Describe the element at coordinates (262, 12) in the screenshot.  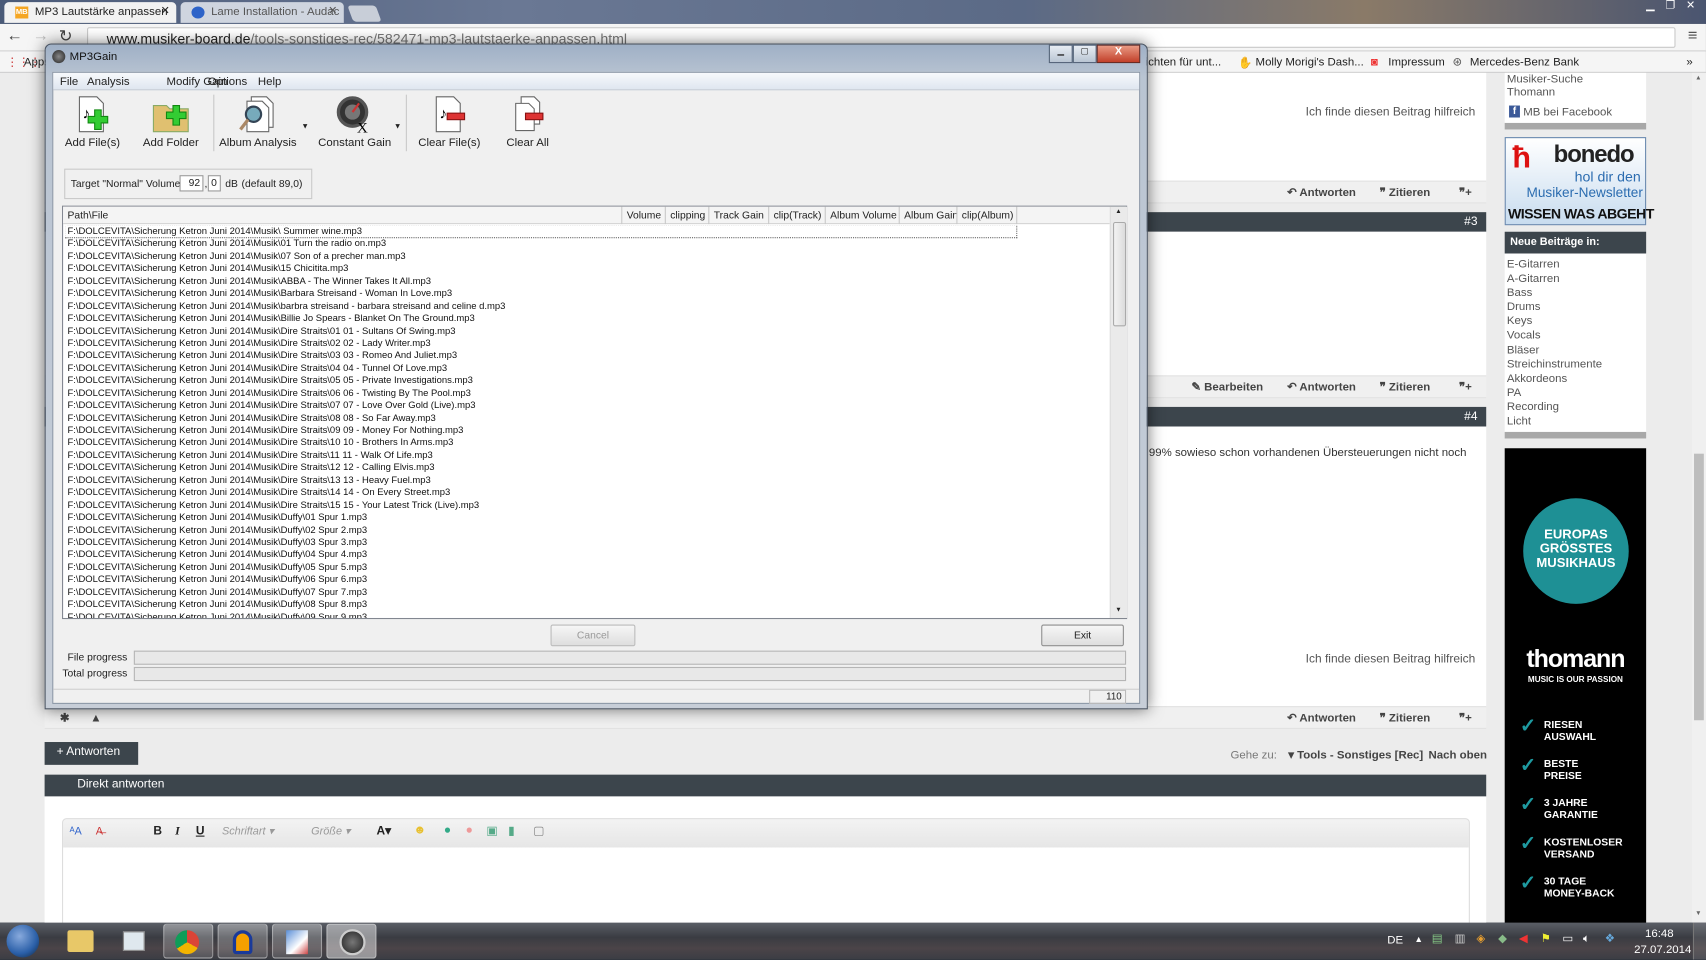
I see `tab-lame-installation: Lame Installation - Audac ✕` at that location.